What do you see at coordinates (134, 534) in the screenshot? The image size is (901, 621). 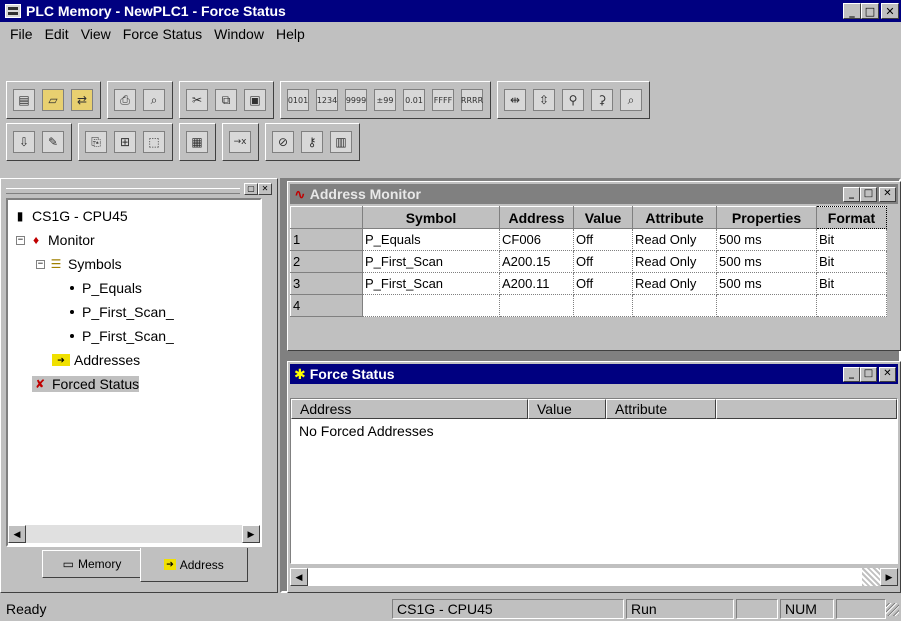 I see `tree-hscrollbar: ◀ ▶` at bounding box center [134, 534].